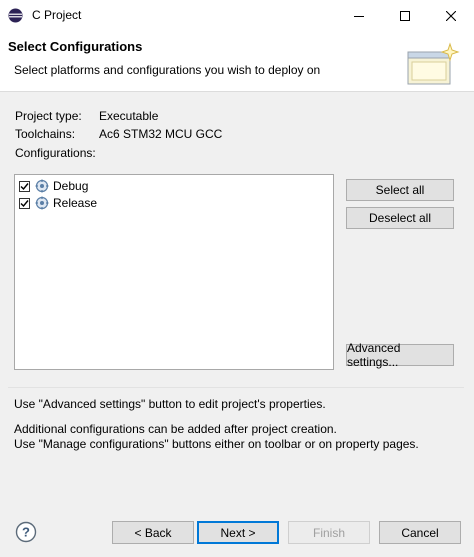  Describe the element at coordinates (420, 532) in the screenshot. I see `cancel-button: Cancel` at that location.